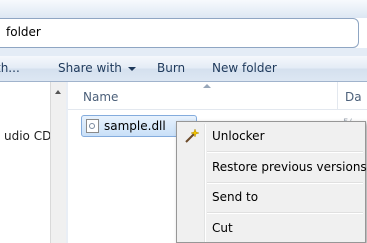 The width and height of the screenshot is (367, 243). I want to click on new-folder-button: New folder, so click(244, 68).